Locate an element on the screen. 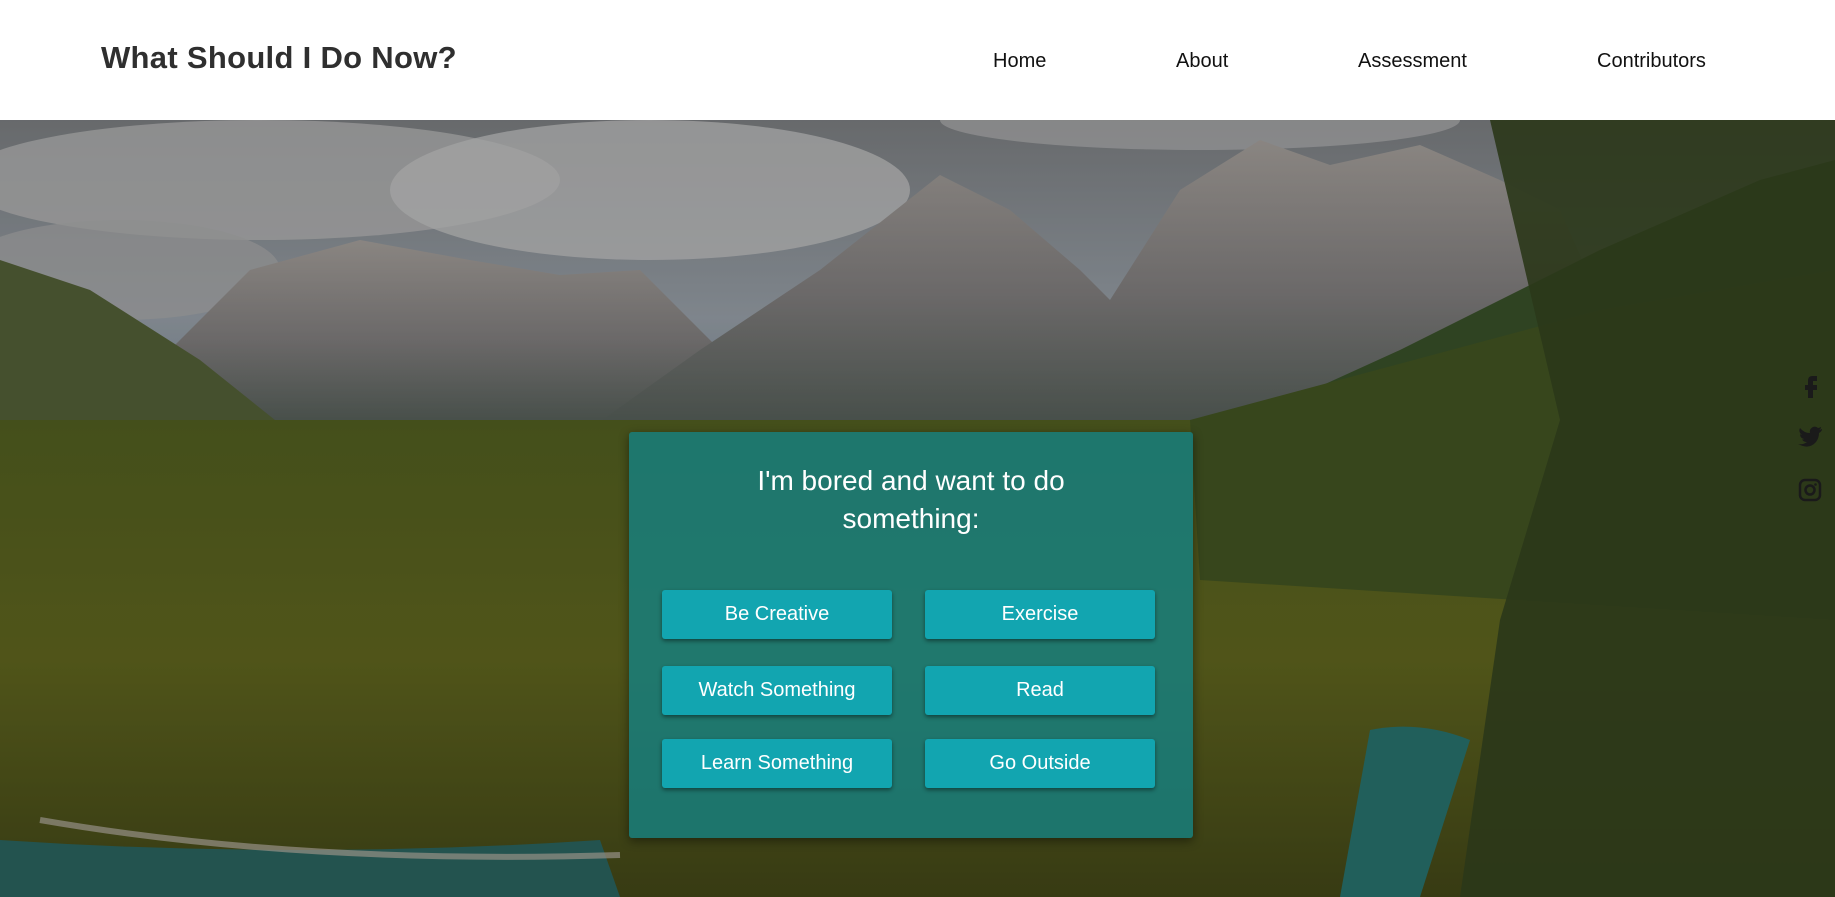 This screenshot has width=1835, height=897. nav-item-contributors: Contributors is located at coordinates (1651, 61).